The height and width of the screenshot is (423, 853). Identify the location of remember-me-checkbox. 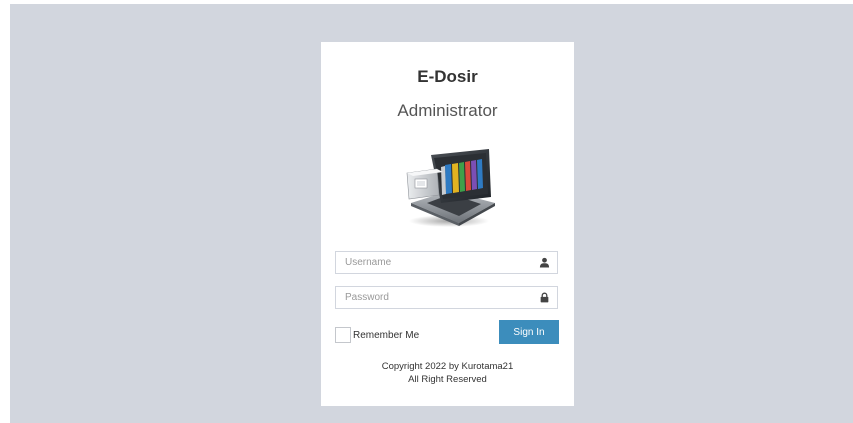
(343, 335).